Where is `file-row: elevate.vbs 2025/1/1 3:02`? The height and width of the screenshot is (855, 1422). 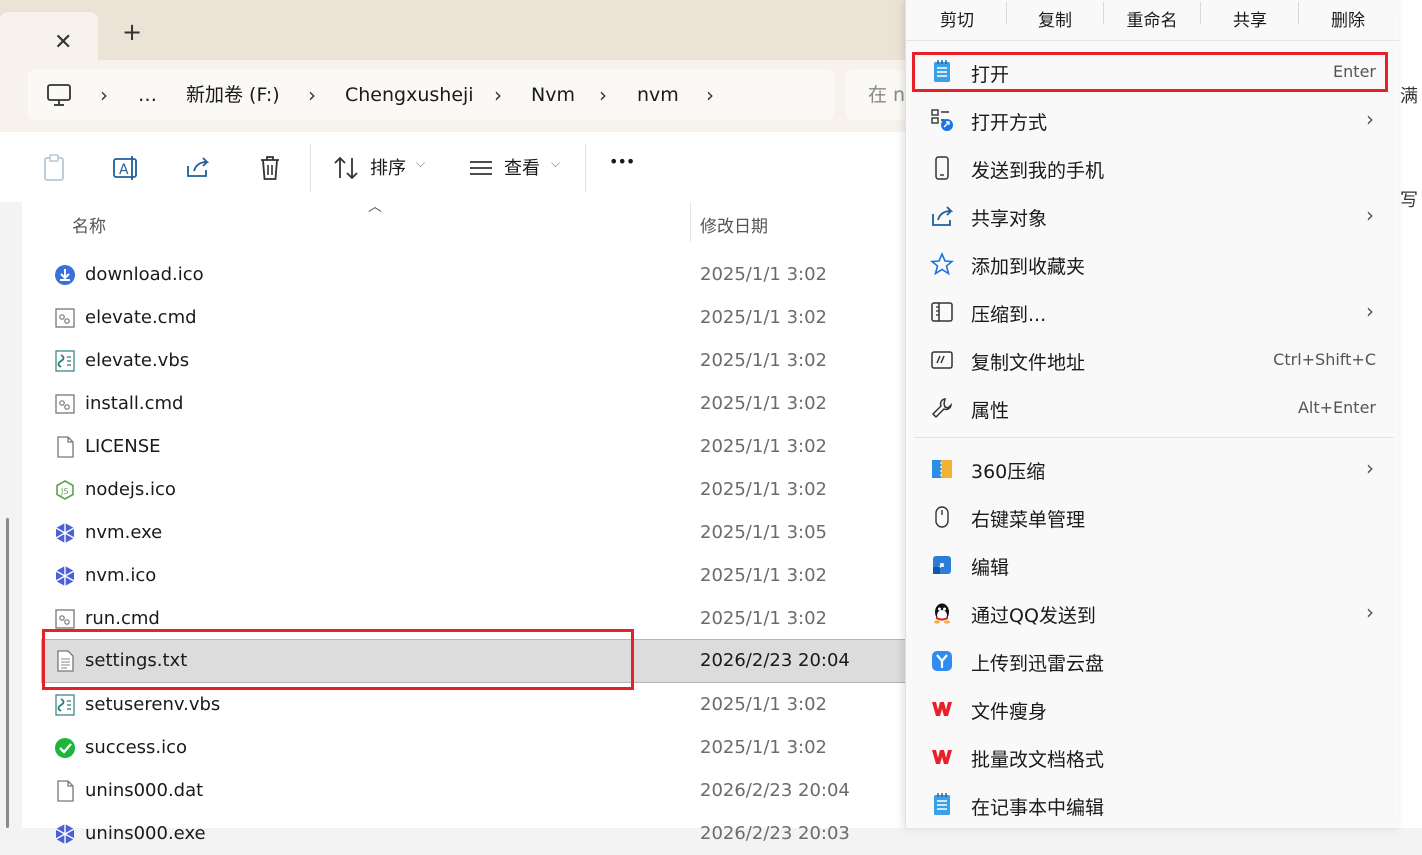
file-row: elevate.vbs 2025/1/1 3:02 is located at coordinates (482, 361).